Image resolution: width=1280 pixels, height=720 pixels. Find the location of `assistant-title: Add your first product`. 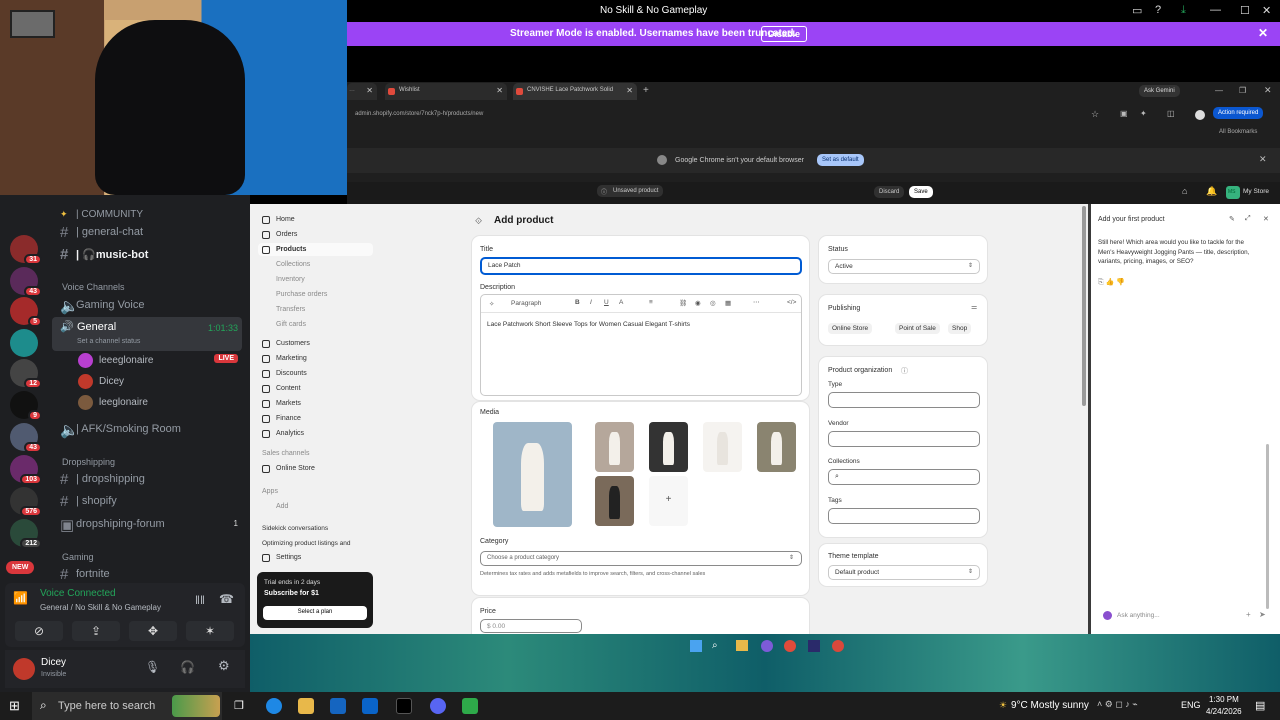

assistant-title: Add your first product is located at coordinates (1131, 219).